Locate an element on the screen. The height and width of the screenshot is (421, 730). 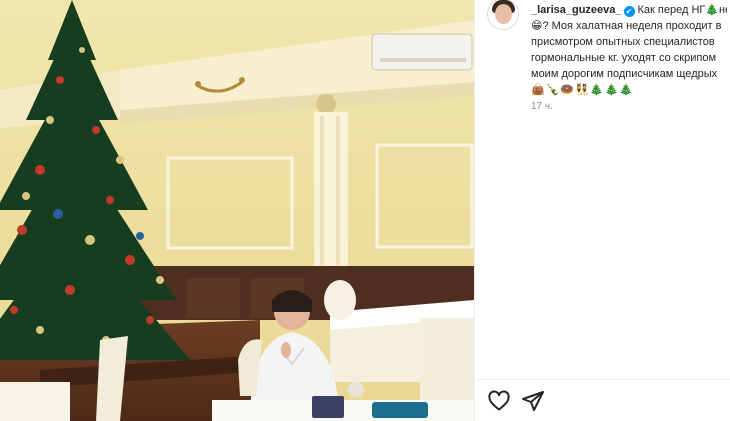
avatar is located at coordinates (503, 15).